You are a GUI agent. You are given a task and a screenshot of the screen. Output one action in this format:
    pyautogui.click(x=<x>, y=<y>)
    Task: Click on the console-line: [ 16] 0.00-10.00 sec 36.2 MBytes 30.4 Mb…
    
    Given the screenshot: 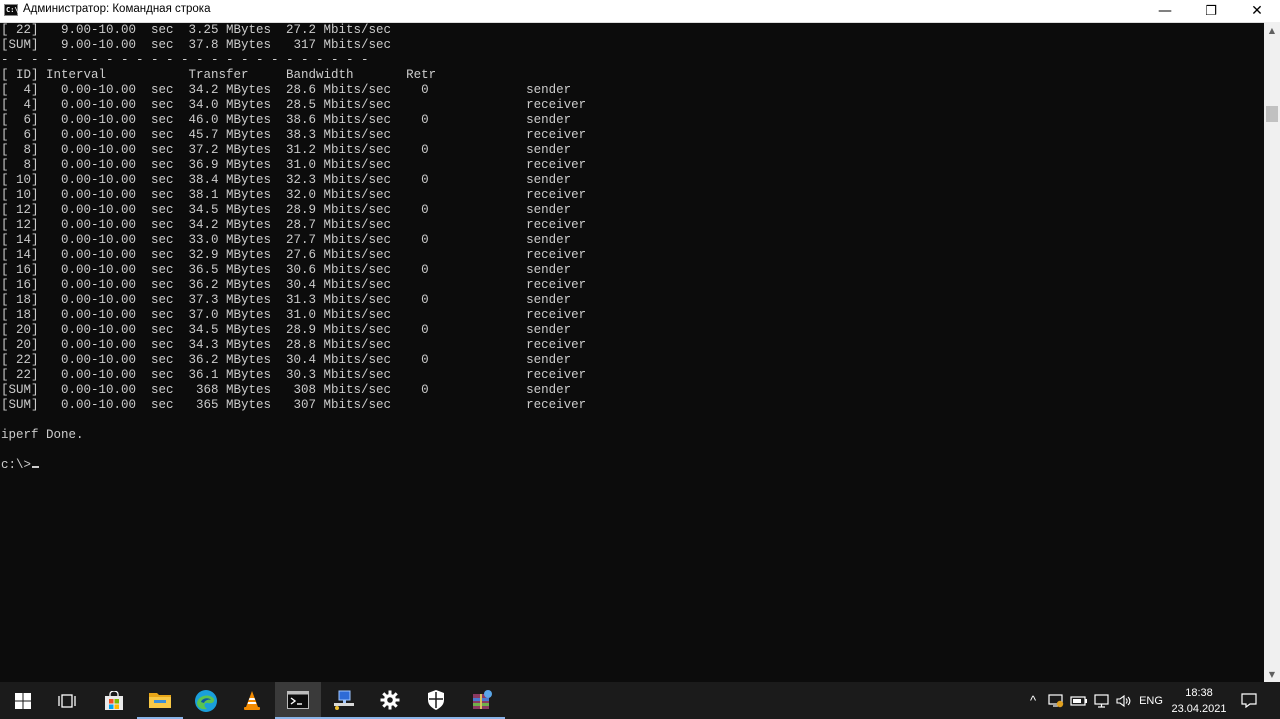 What is the action you would take?
    pyautogui.click(x=294, y=285)
    